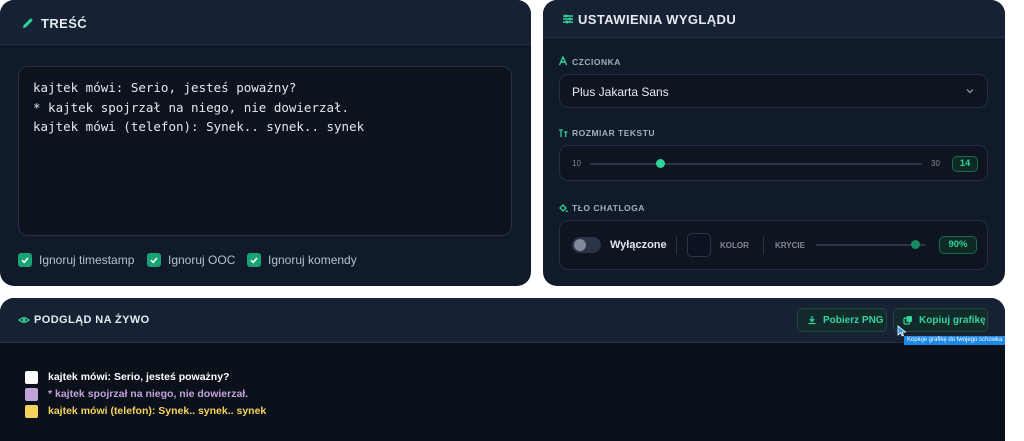 This screenshot has width=1024, height=441. What do you see at coordinates (563, 208) in the screenshot?
I see `paint-bucket-icon` at bounding box center [563, 208].